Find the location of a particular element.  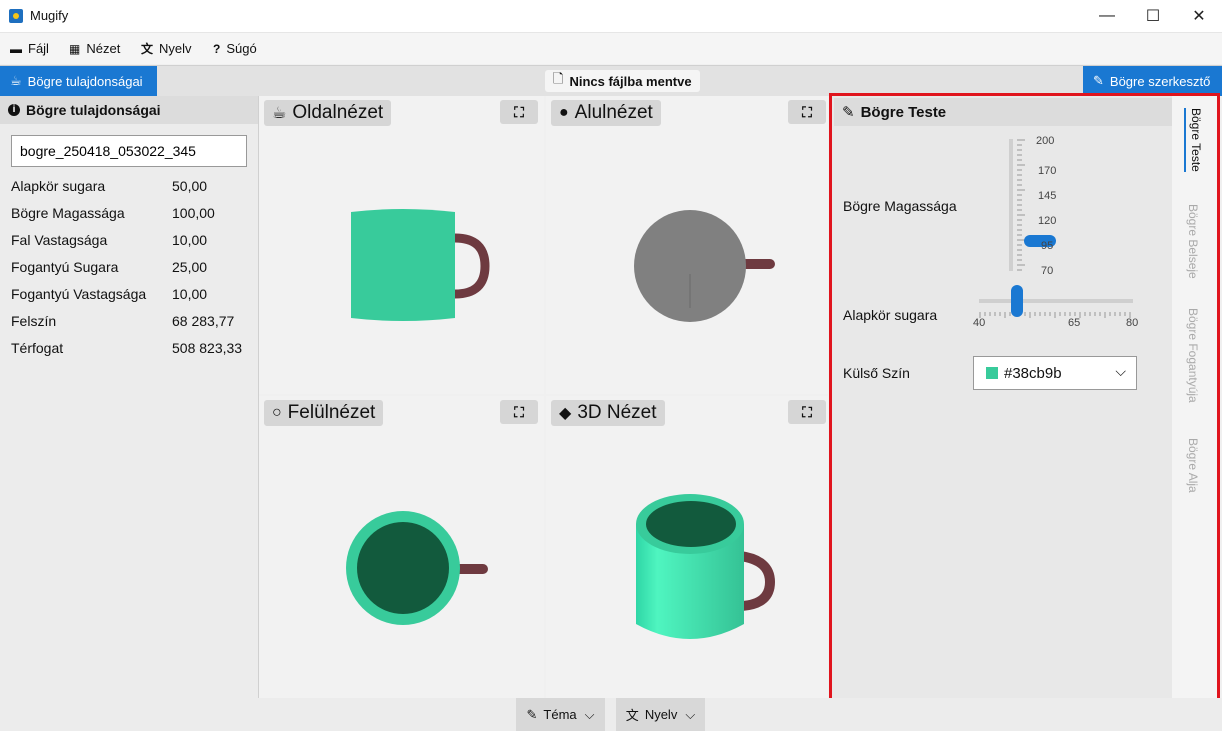

window-title: Mugify is located at coordinates (49, 15).